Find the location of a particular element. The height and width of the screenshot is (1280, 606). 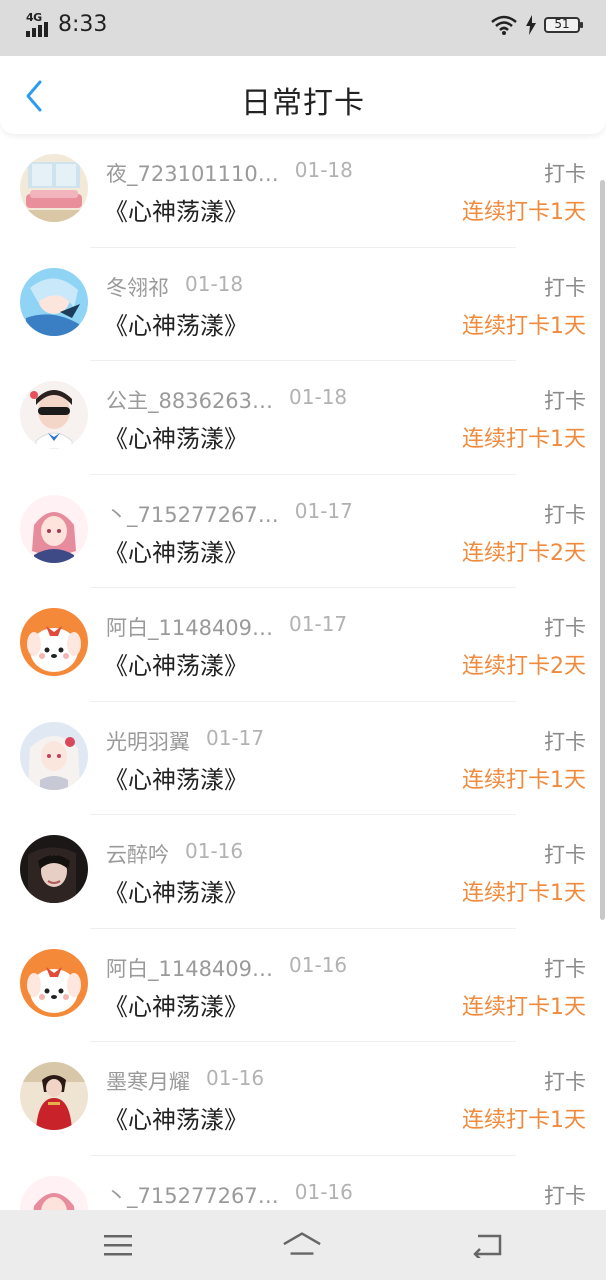

home-button is located at coordinates (302, 1245).